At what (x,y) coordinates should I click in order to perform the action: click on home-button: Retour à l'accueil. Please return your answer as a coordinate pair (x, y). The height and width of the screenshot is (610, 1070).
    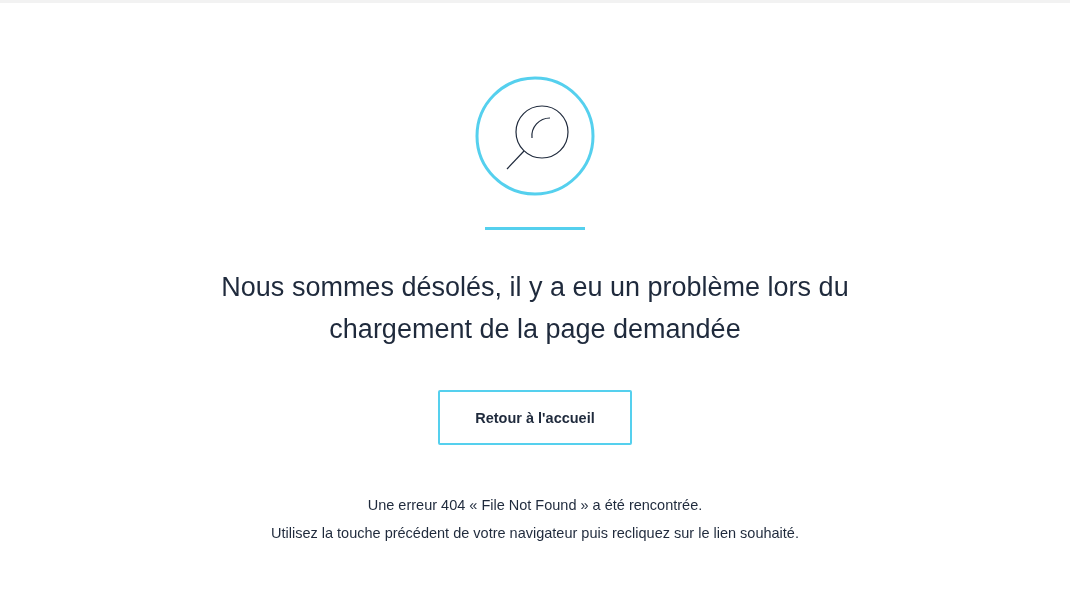
    Looking at the image, I should click on (535, 417).